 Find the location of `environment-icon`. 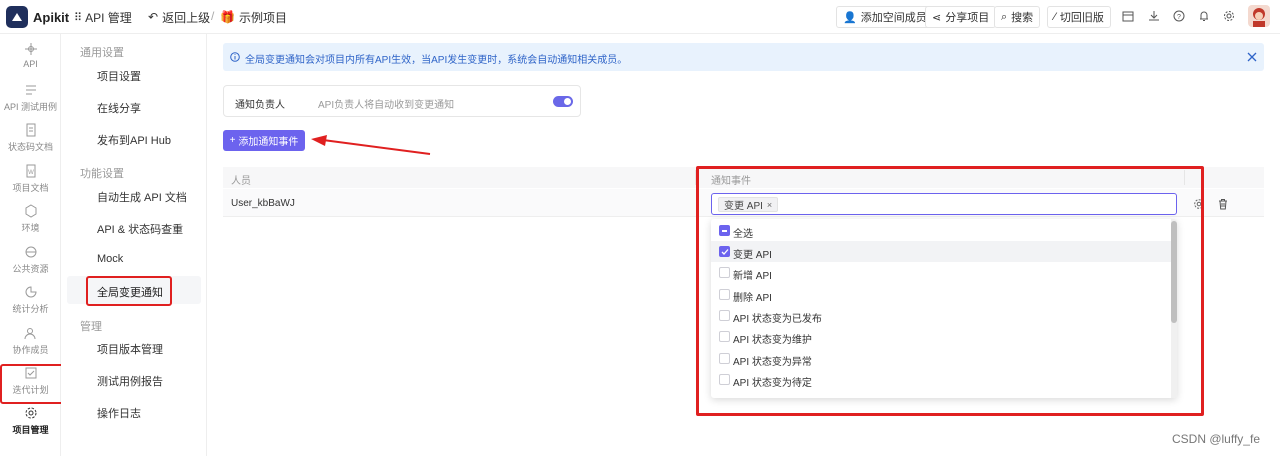

environment-icon is located at coordinates (30, 211).